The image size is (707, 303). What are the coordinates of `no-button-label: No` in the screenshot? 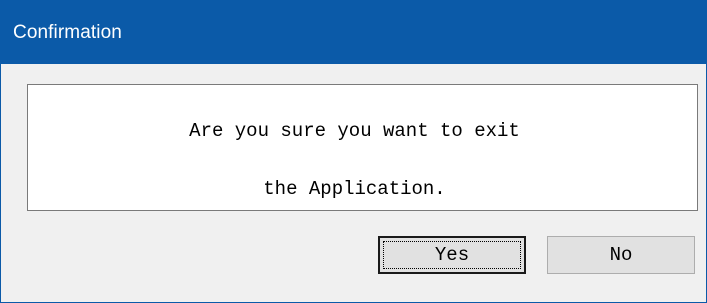 It's located at (621, 255).